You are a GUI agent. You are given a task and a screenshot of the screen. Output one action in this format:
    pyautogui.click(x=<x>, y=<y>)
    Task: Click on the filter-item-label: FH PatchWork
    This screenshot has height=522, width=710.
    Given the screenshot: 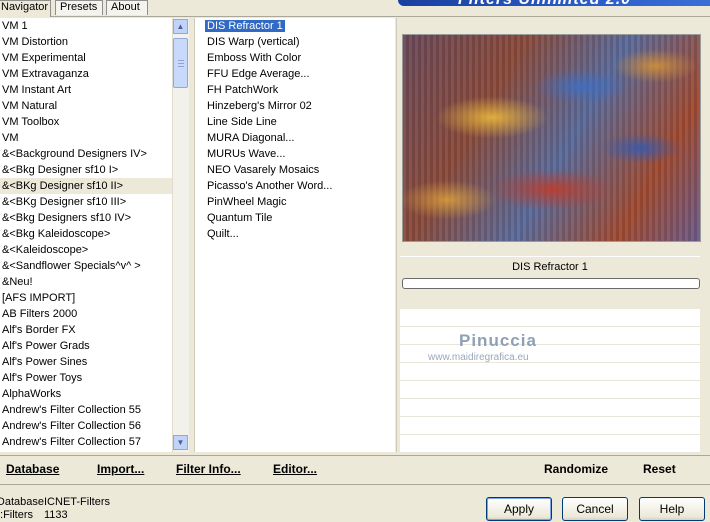 What is the action you would take?
    pyautogui.click(x=243, y=90)
    